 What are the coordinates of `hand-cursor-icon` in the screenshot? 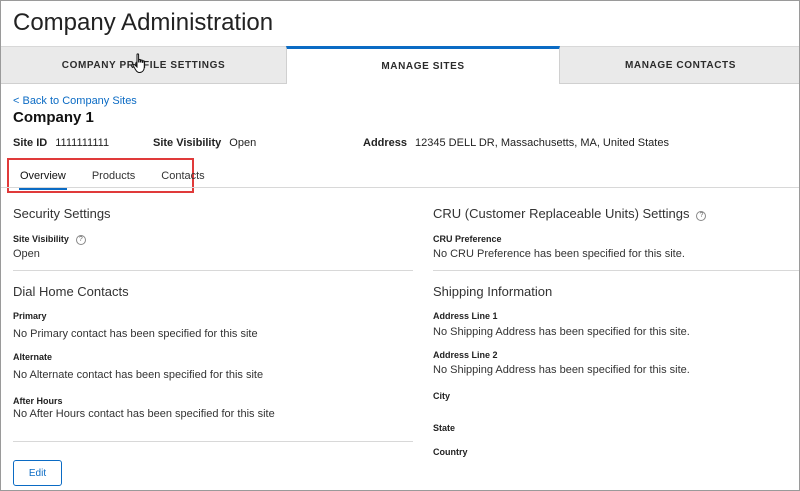 It's located at (138, 63).